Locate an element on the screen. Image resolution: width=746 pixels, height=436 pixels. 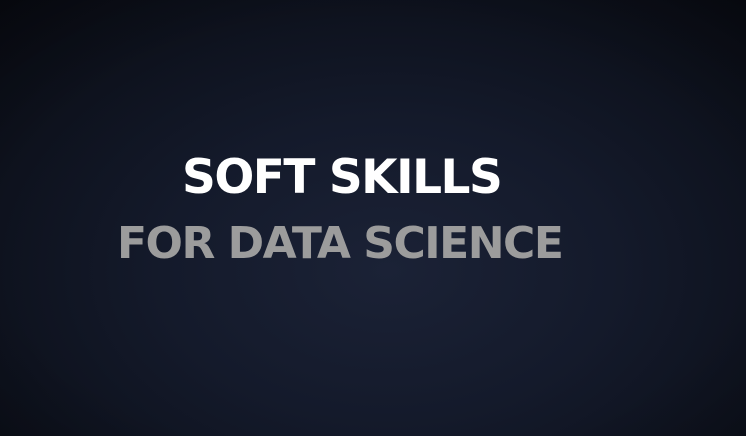
title-line-secondary: FOR DATA SCIENCE is located at coordinates (340, 243).